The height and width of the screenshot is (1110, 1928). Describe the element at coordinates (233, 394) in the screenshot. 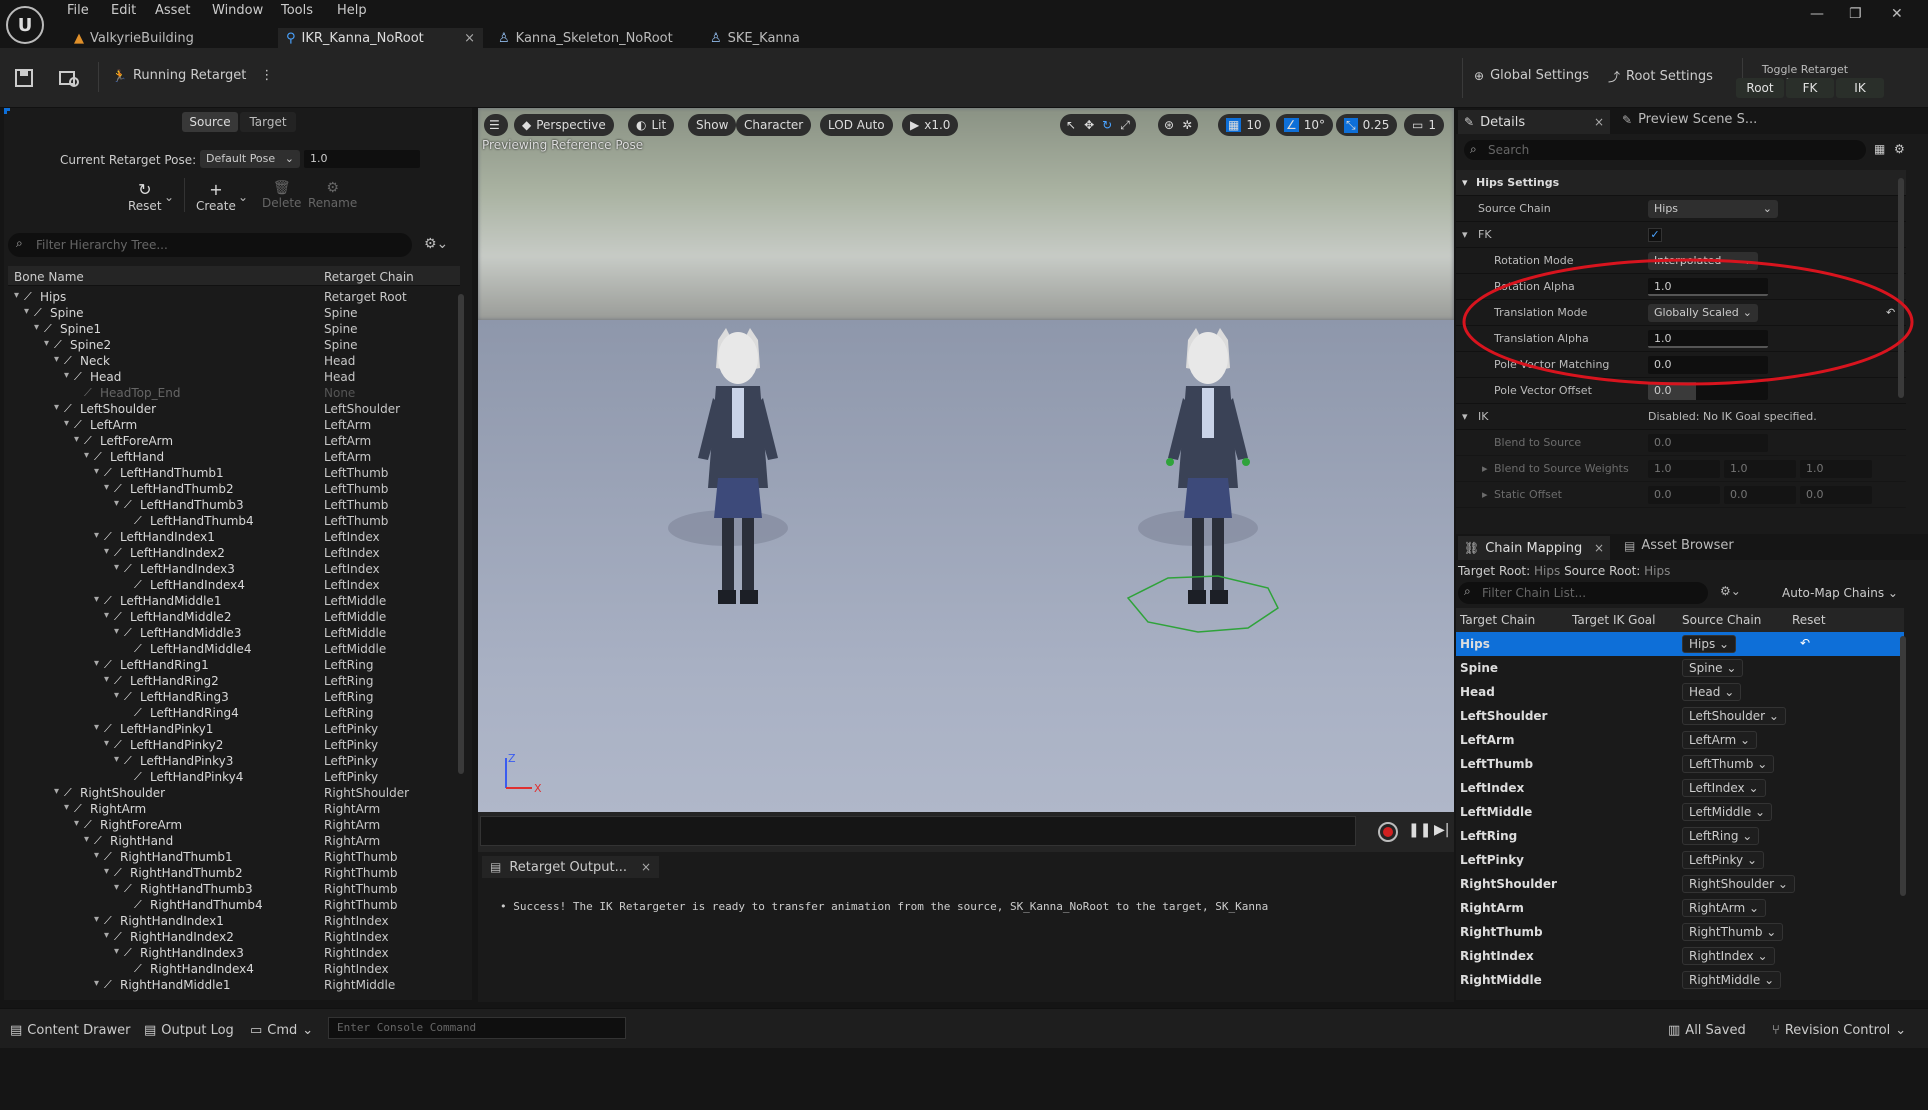

I see `bone-row: ⟋ HeadTop_End None` at that location.